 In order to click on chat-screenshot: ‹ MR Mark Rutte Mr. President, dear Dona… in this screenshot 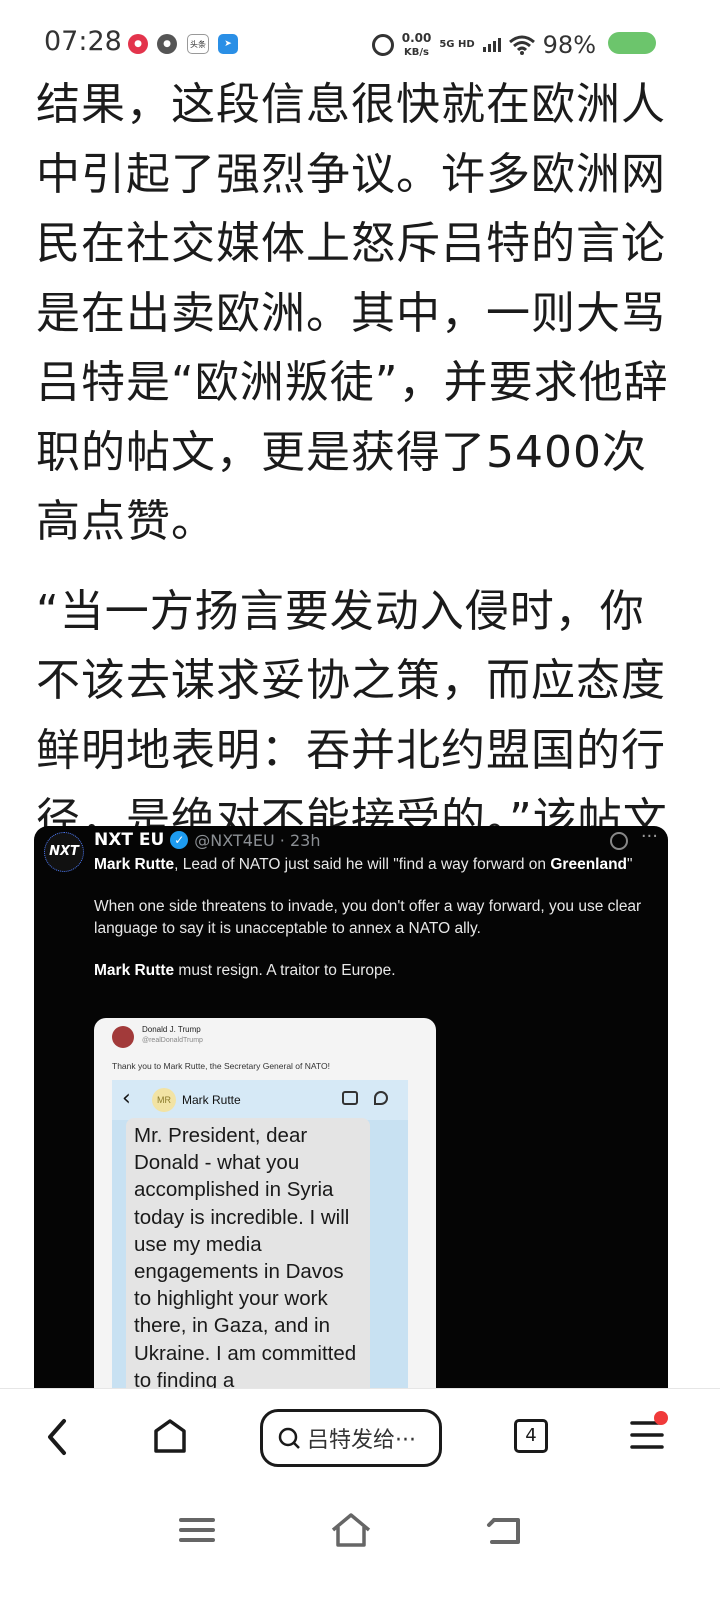, I will do `click(260, 1238)`.